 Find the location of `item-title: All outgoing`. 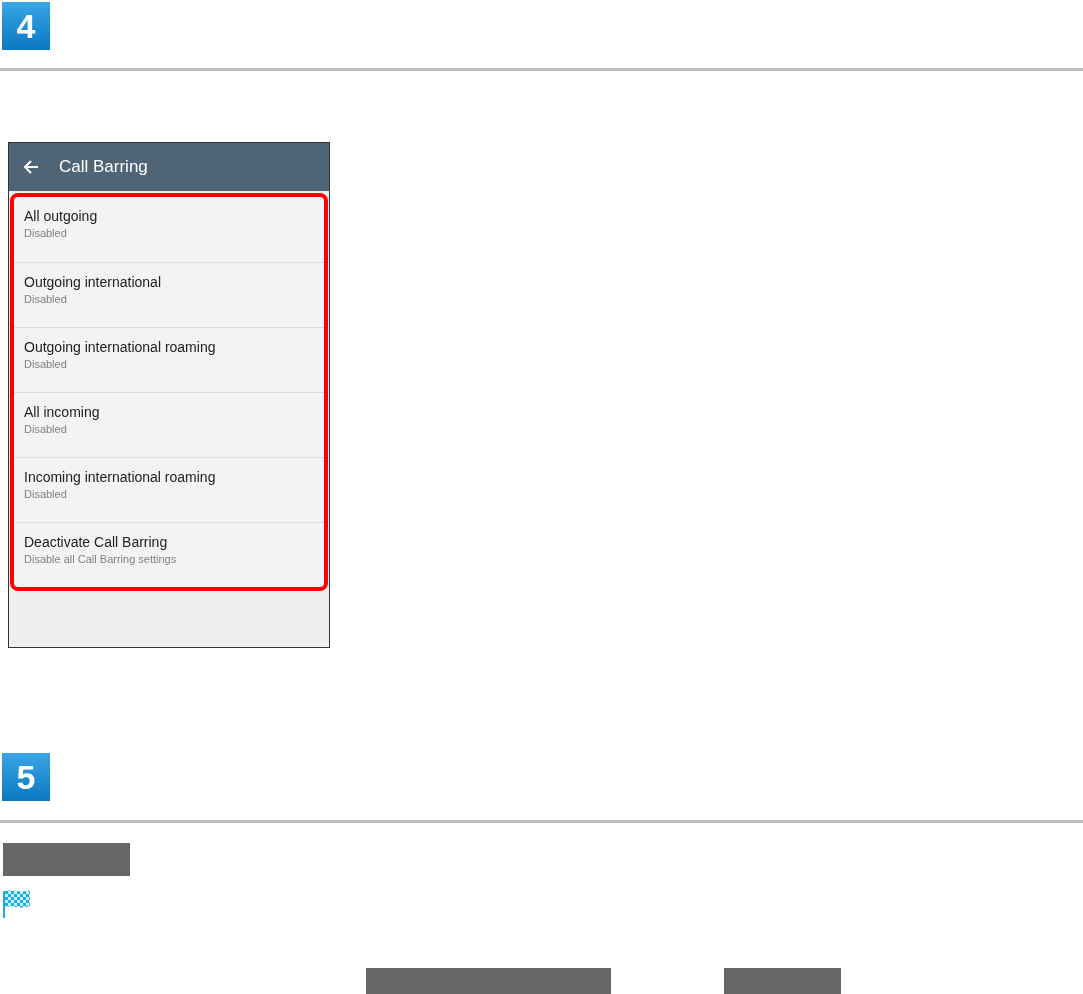

item-title: All outgoing is located at coordinates (61, 216).